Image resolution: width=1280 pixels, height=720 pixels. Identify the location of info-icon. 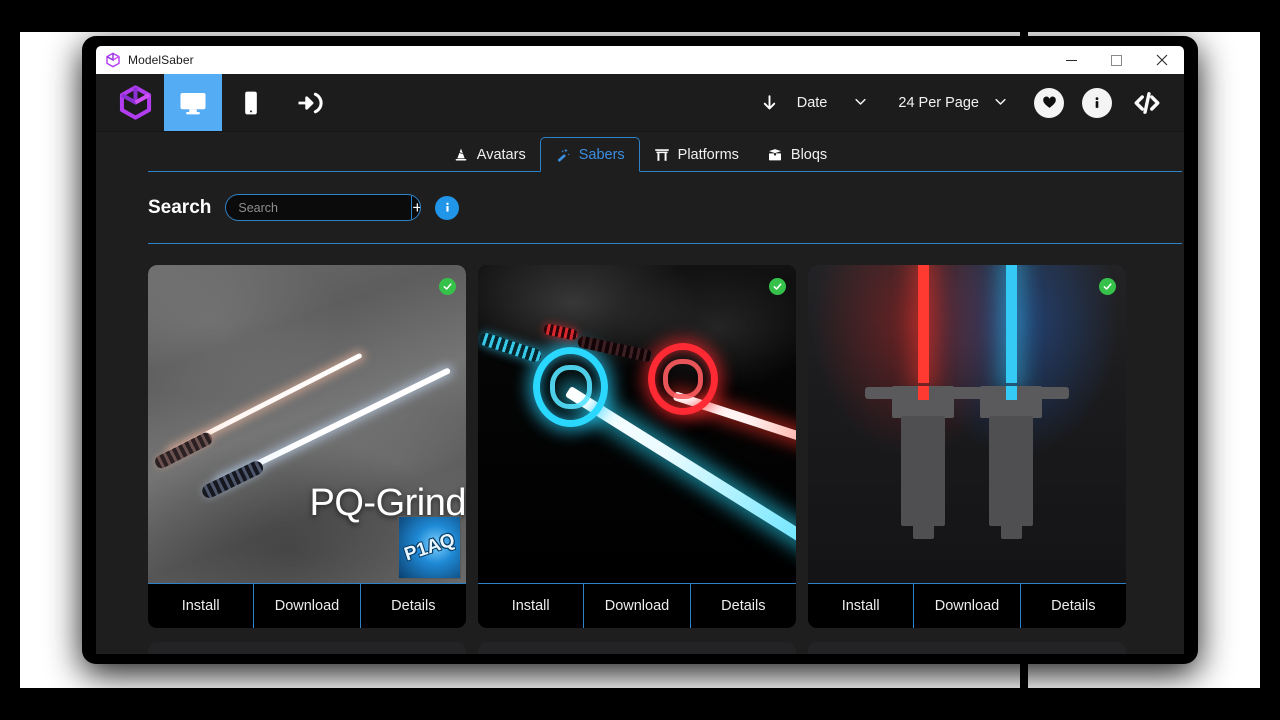
(1097, 102).